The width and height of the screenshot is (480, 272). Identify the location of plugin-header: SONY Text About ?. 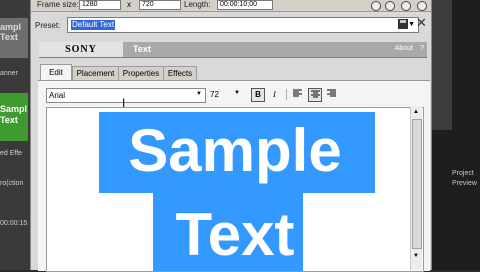
(233, 50).